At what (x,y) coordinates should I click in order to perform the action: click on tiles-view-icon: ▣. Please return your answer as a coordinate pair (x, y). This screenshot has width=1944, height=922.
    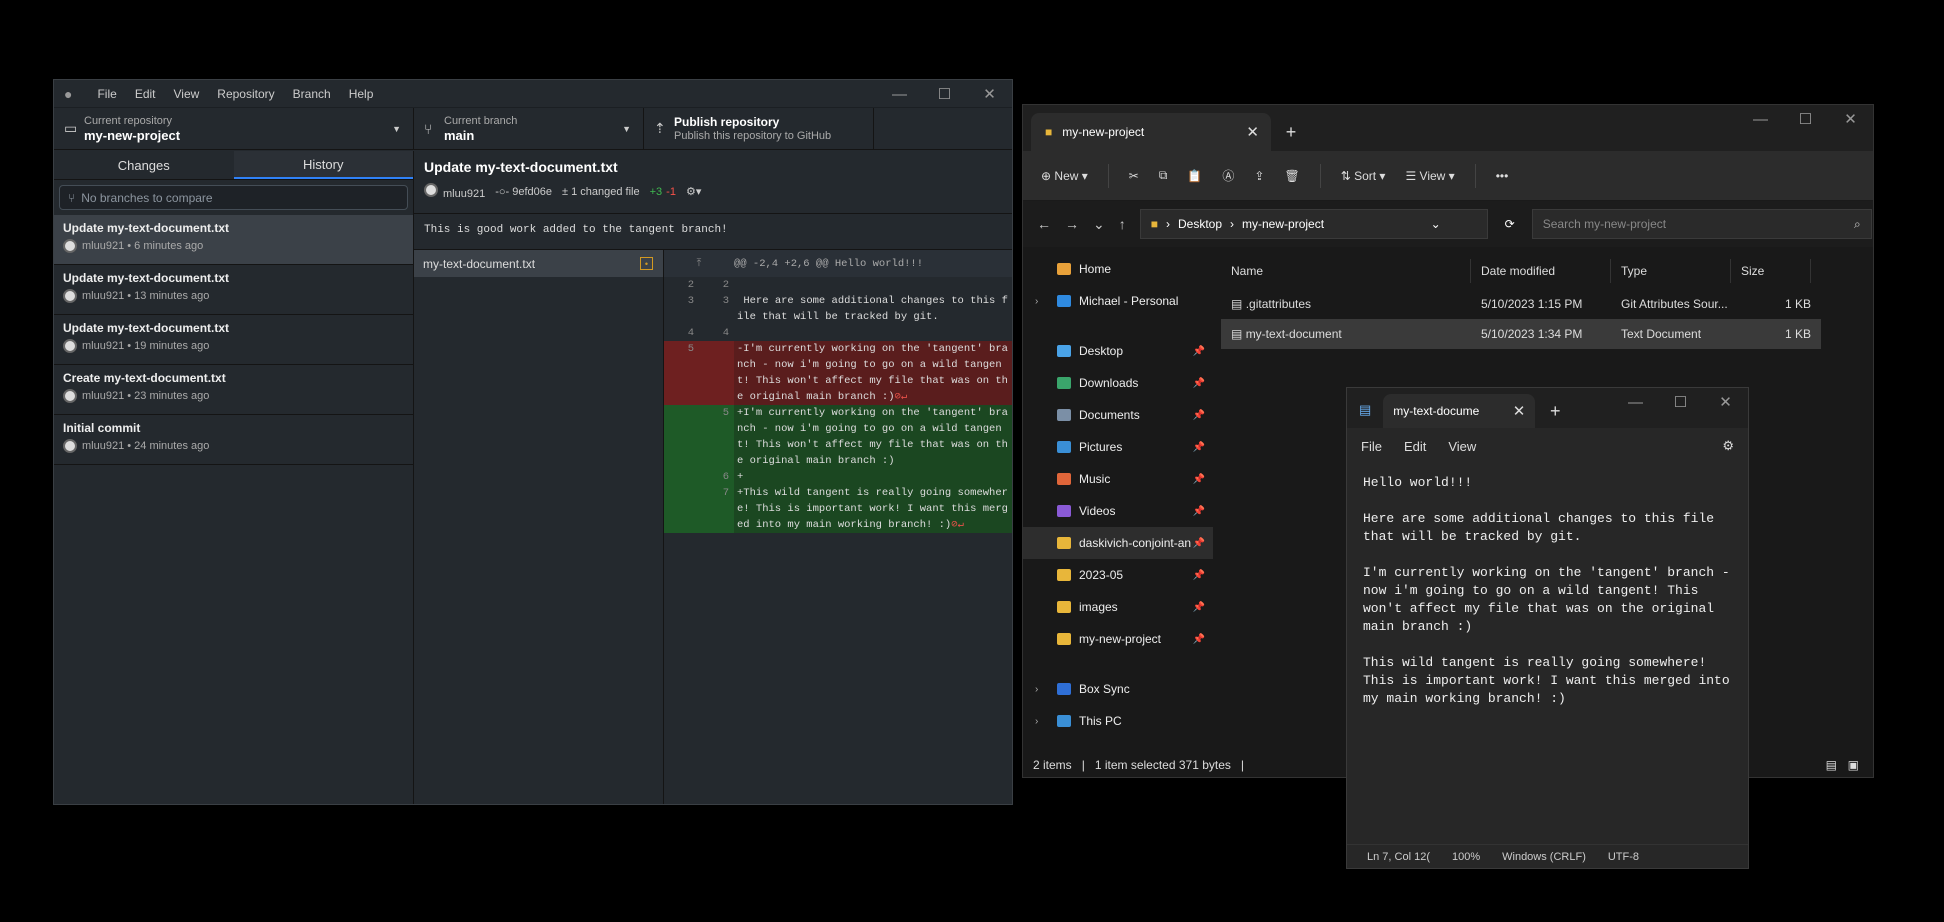
    Looking at the image, I should click on (1853, 765).